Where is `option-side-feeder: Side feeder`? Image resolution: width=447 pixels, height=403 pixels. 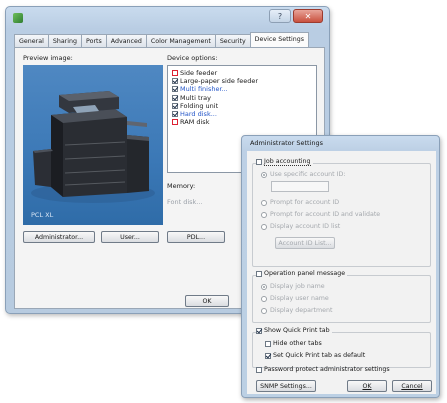 option-side-feeder: Side feeder is located at coordinates (242, 73).